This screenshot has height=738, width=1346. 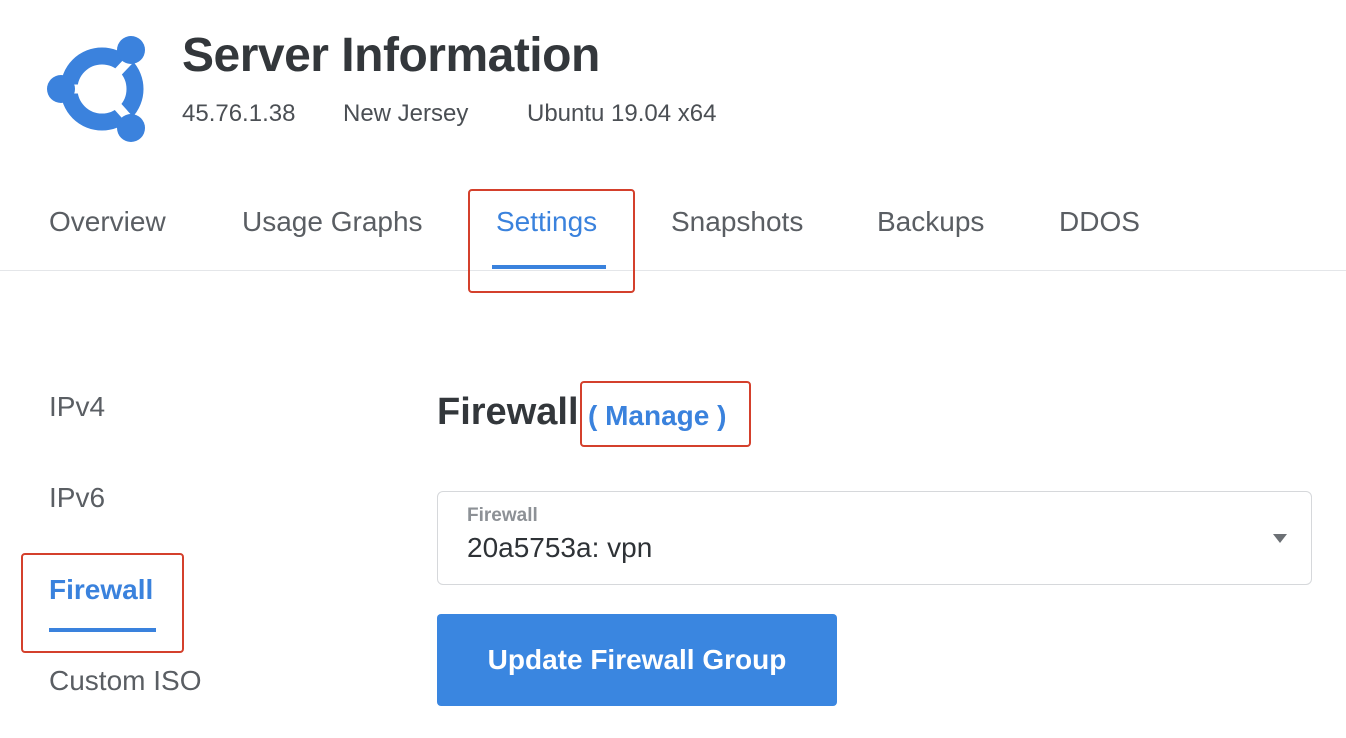 I want to click on tab-overview: Overview, so click(x=107, y=222).